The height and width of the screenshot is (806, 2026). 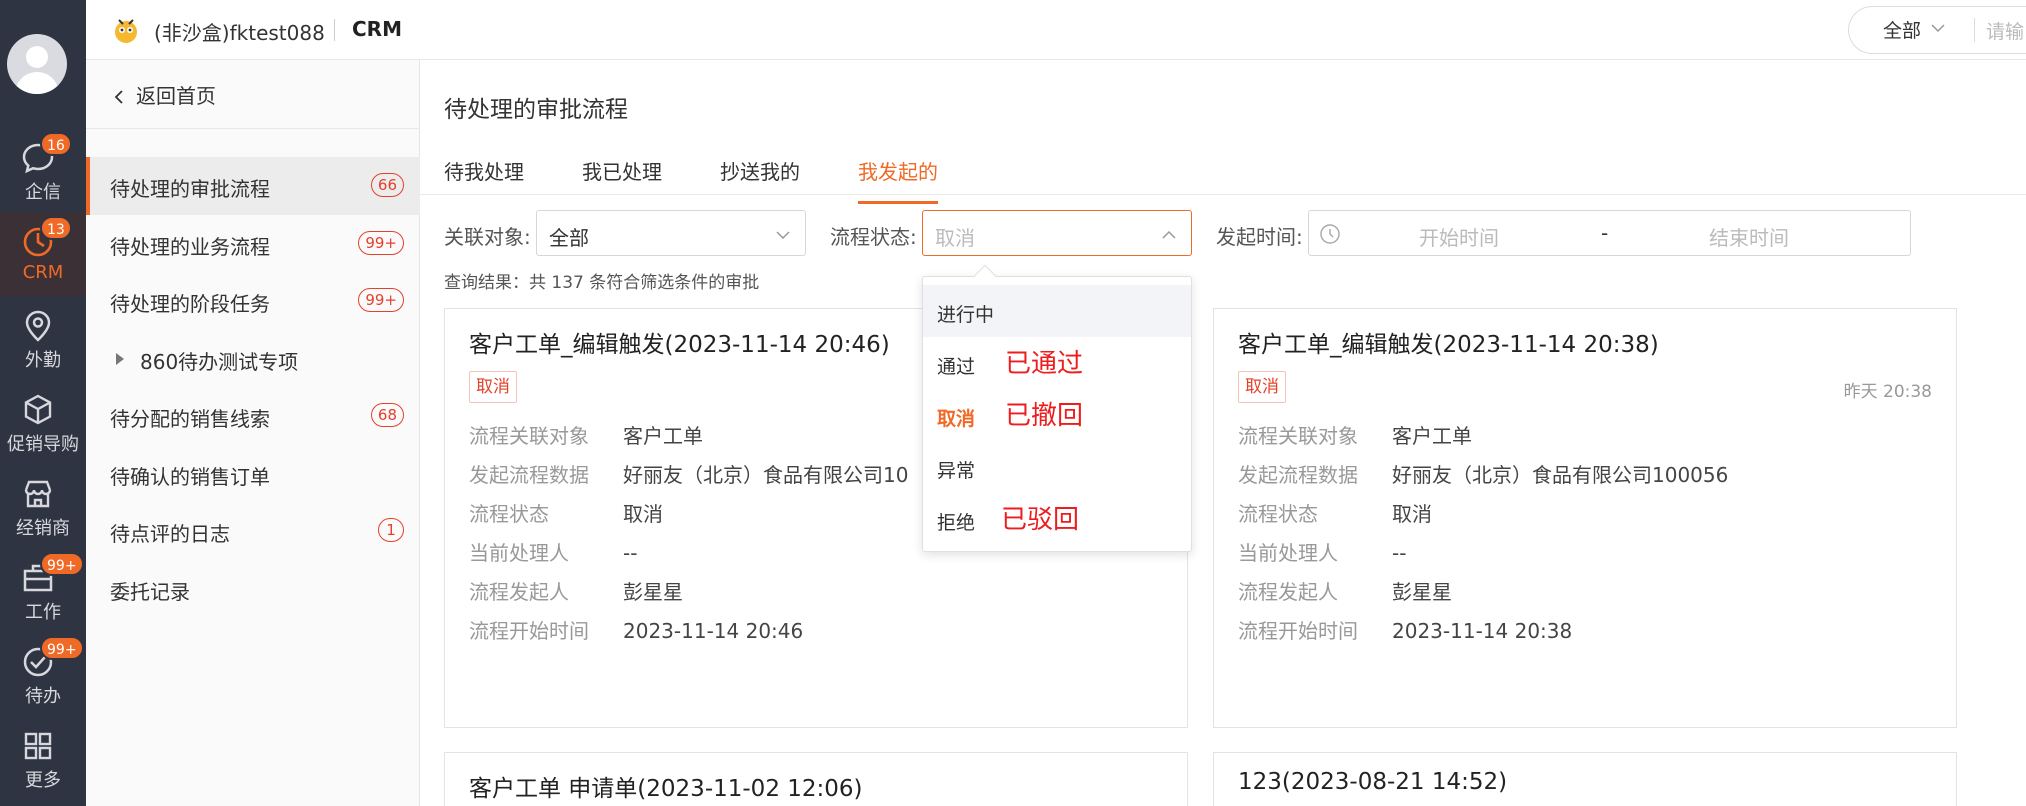 I want to click on card-field: 流程开始时间 2023-11-14 20:46, so click(x=636, y=629).